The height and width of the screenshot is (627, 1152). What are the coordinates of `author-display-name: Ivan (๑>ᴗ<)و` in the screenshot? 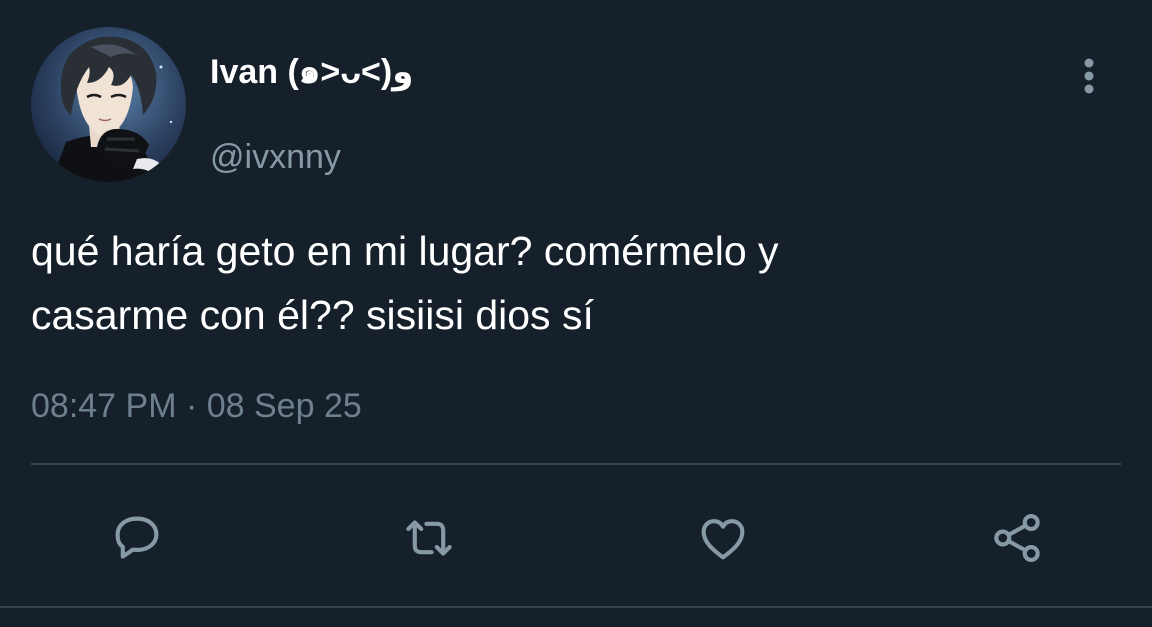 It's located at (311, 72).